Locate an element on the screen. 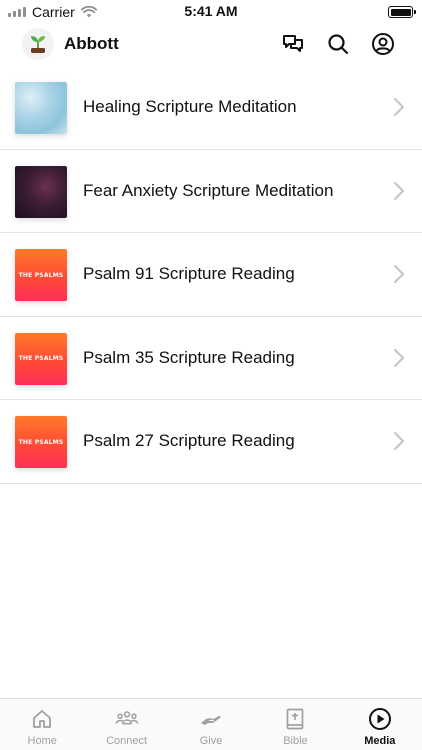  people-icon is located at coordinates (127, 719).